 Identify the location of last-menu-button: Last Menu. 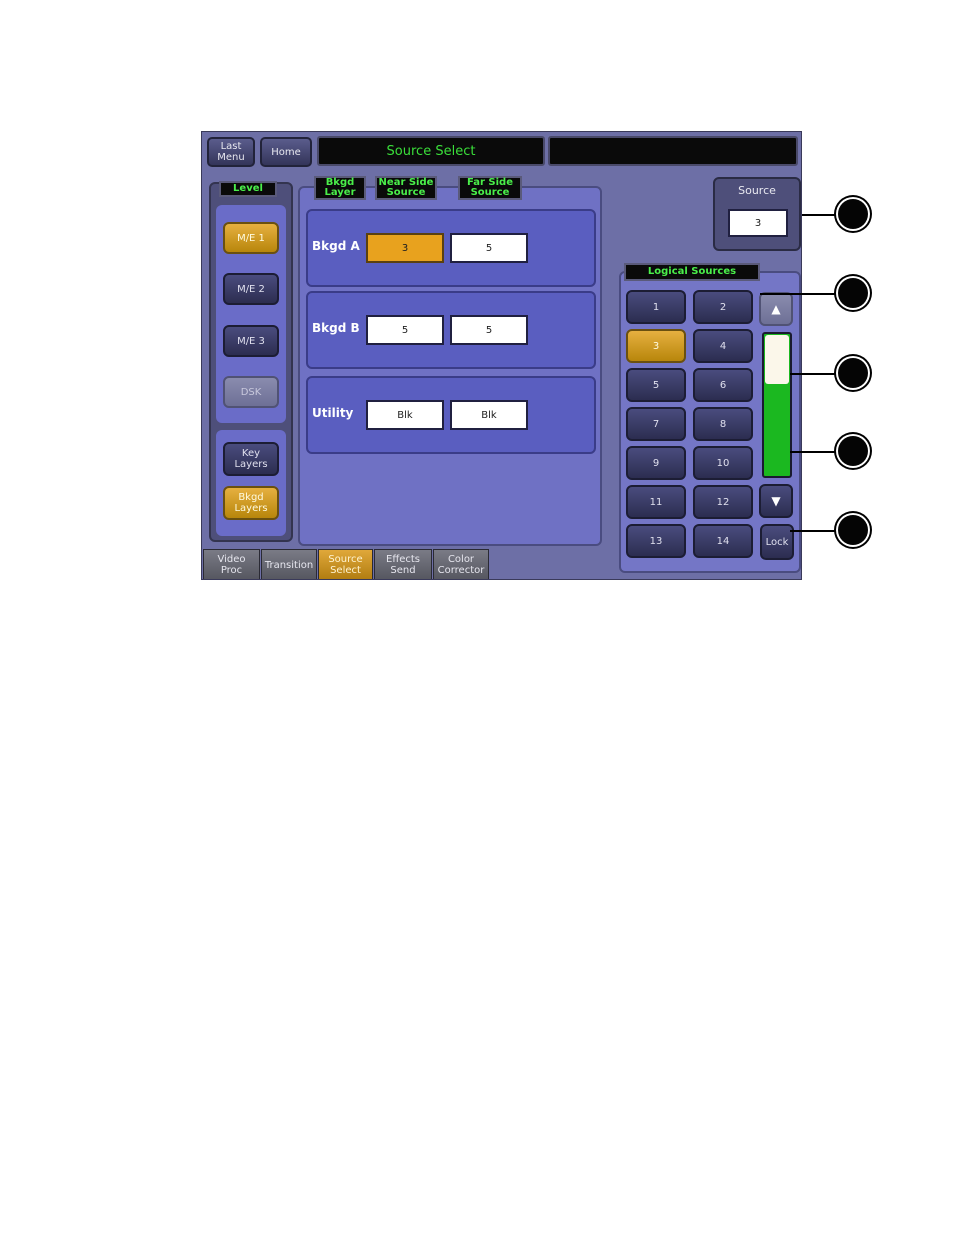
(231, 152).